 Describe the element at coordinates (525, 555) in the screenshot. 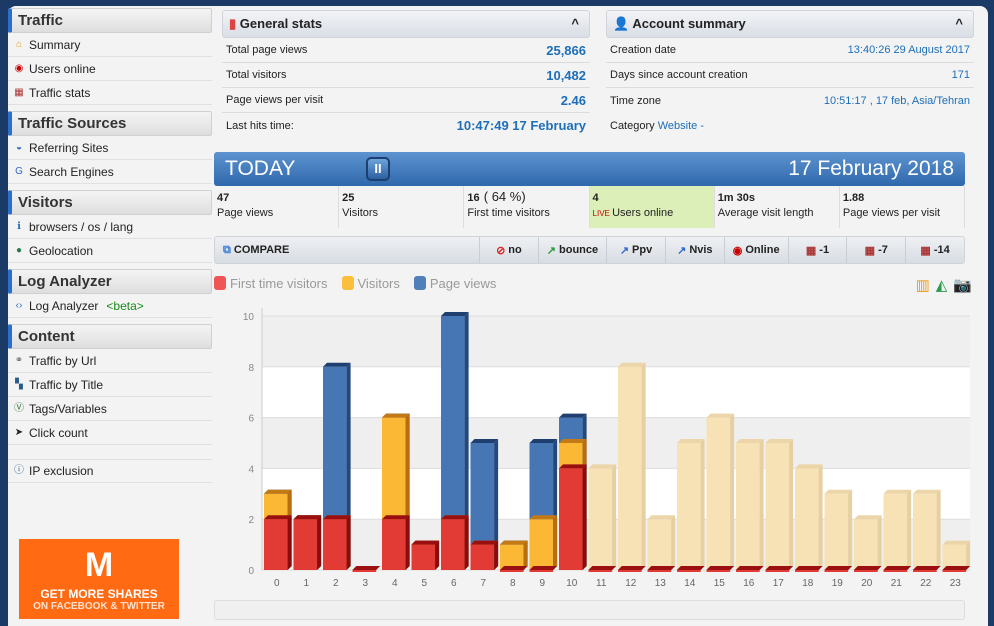

I see `visitors-bar-side` at that location.